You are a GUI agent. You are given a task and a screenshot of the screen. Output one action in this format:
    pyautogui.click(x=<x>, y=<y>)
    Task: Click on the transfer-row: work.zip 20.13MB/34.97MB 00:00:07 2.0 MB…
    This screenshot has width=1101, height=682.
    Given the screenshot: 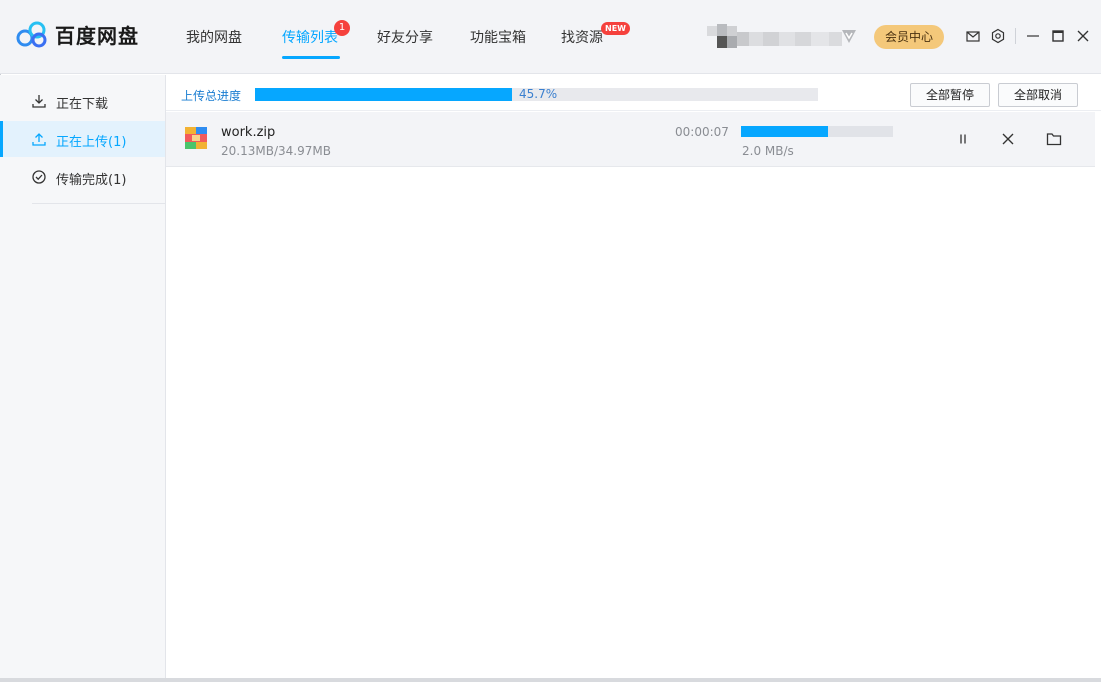 What is the action you would take?
    pyautogui.click(x=630, y=139)
    